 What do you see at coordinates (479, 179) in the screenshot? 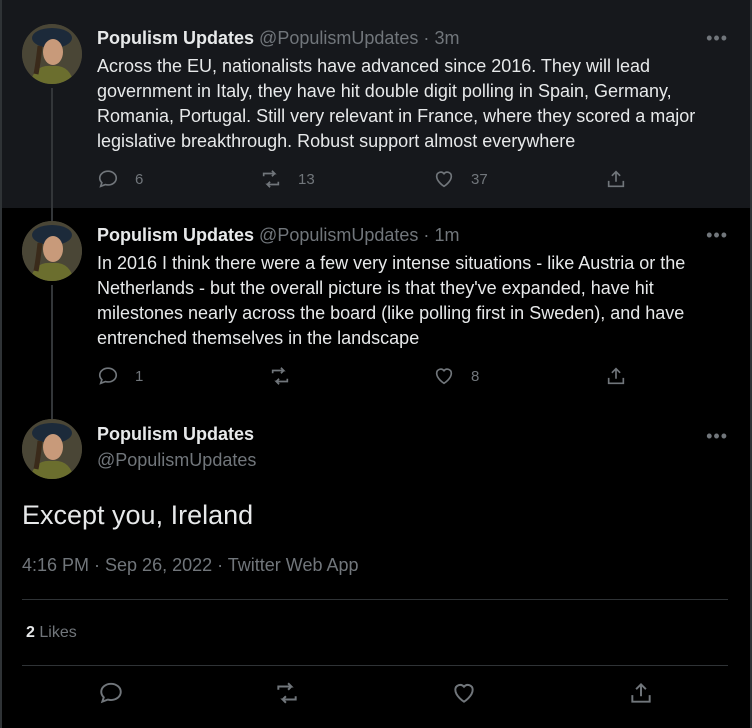
I see `like-count: 37` at bounding box center [479, 179].